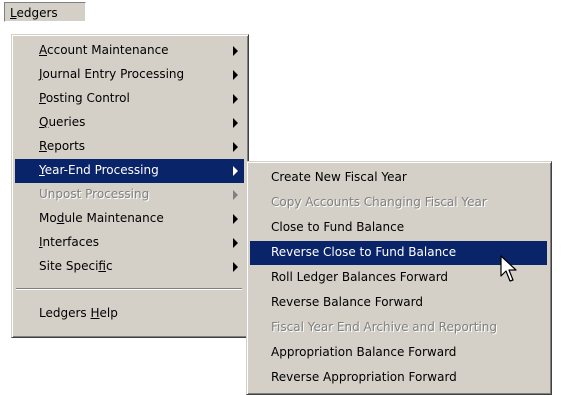 Image resolution: width=569 pixels, height=395 pixels. I want to click on submenu-item-fiscal-year-end-archive-and-reporting: Fiscal Year End Archive and Reporting, so click(398, 328).